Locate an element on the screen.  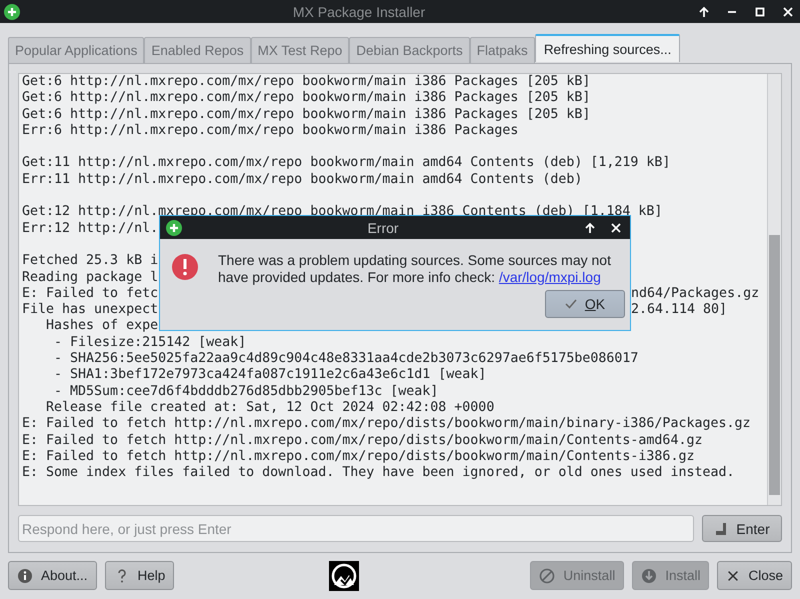
log-line: - SHA256:5ee5025fa22aa9c4d89c904c48e8331aa4cde2b3073c6297ae6f5175be086017 is located at coordinates (345, 358).